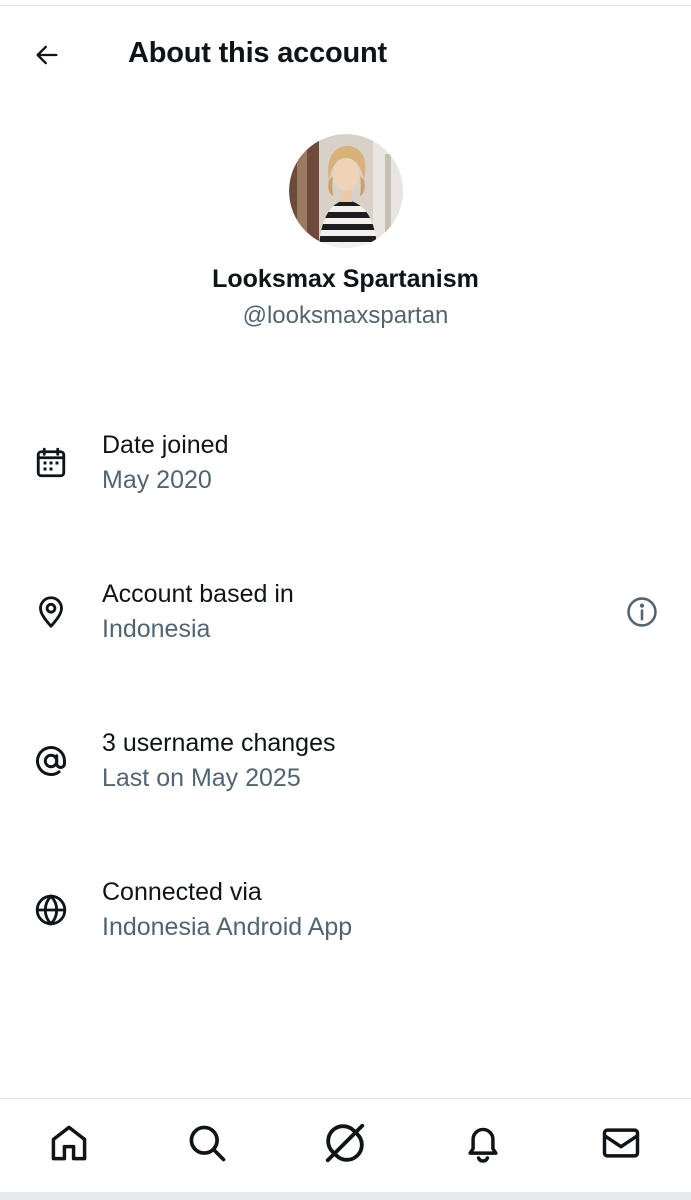 The height and width of the screenshot is (1200, 691). I want to click on notifications-bell-icon, so click(483, 1145).